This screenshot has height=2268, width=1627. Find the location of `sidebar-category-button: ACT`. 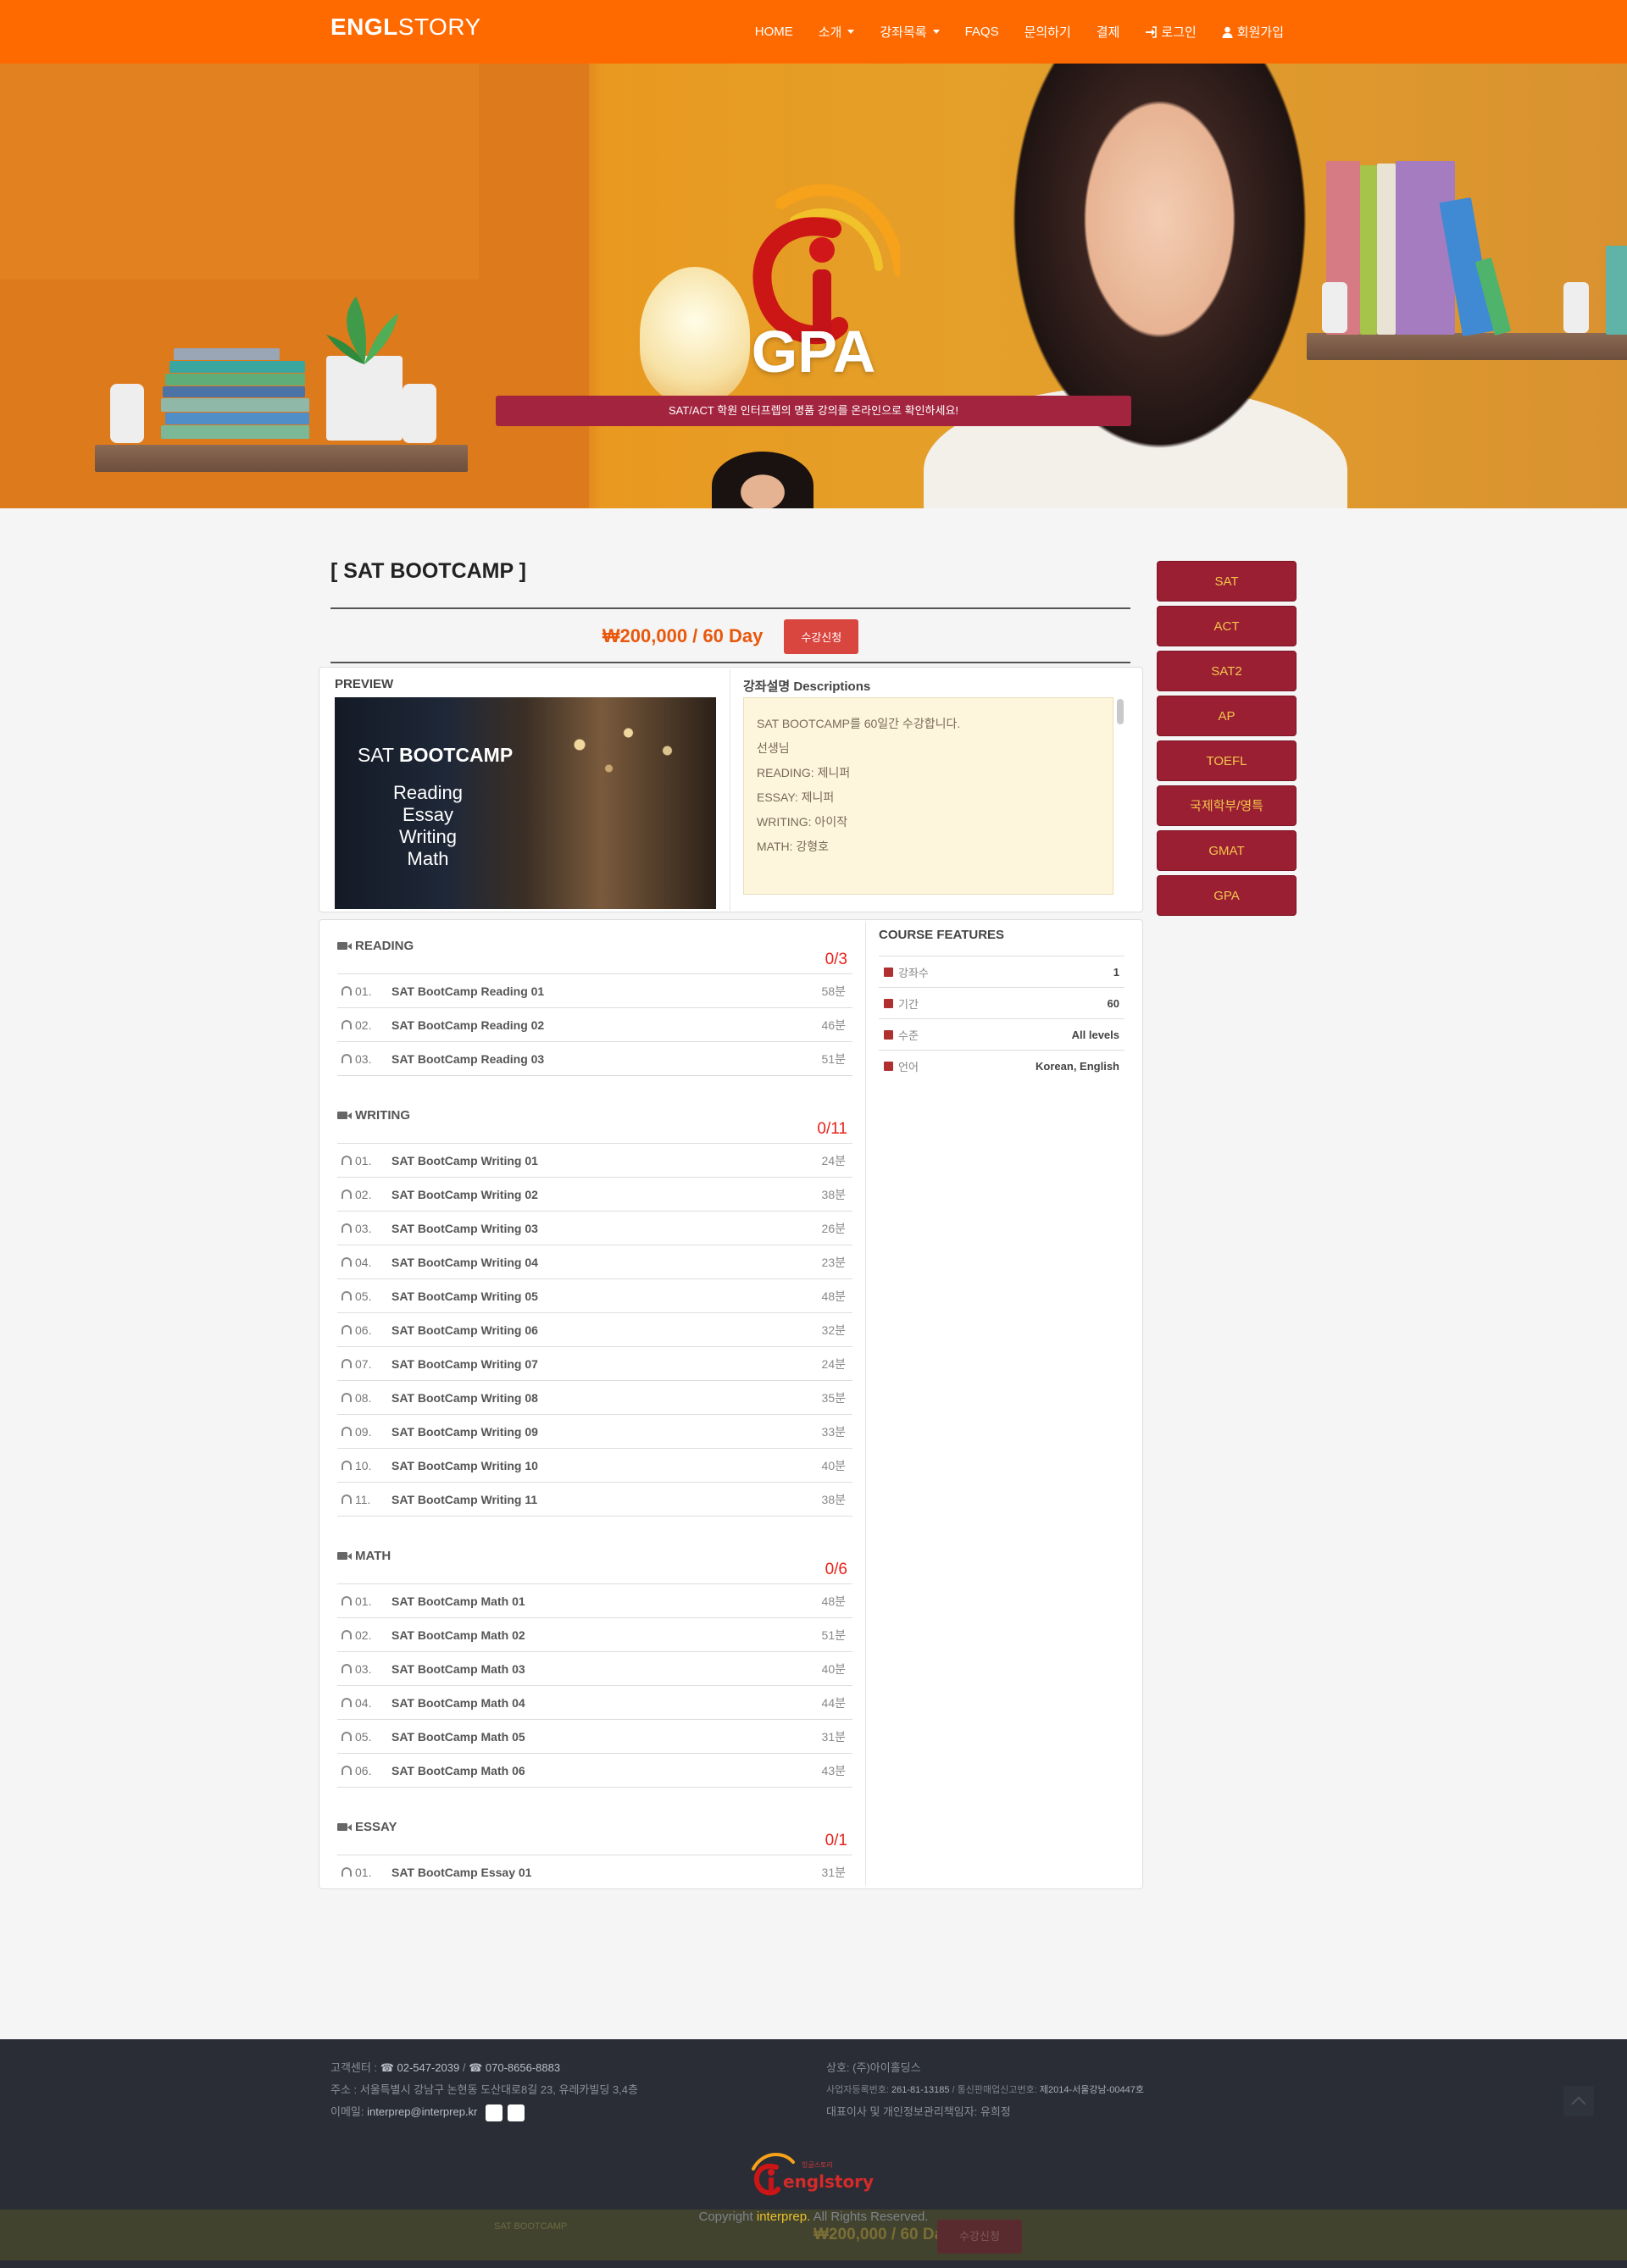

sidebar-category-button: ACT is located at coordinates (1227, 626).